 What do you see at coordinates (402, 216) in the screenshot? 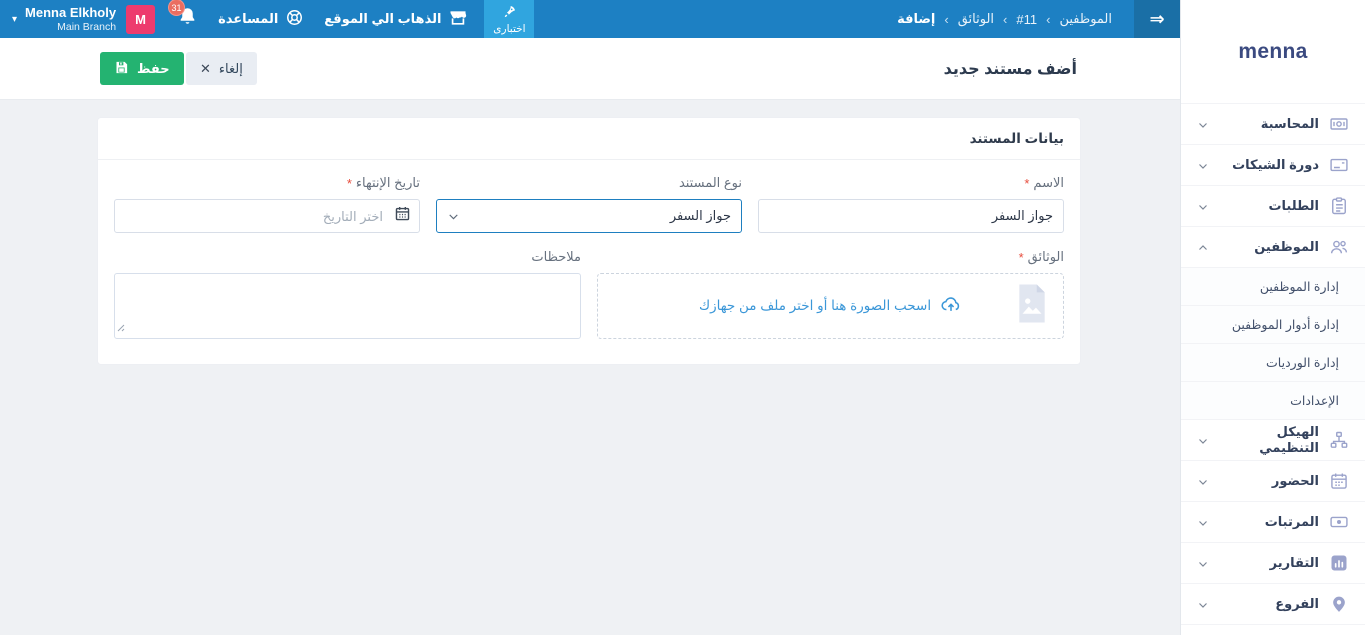
I see `calendar-icon` at bounding box center [402, 216].